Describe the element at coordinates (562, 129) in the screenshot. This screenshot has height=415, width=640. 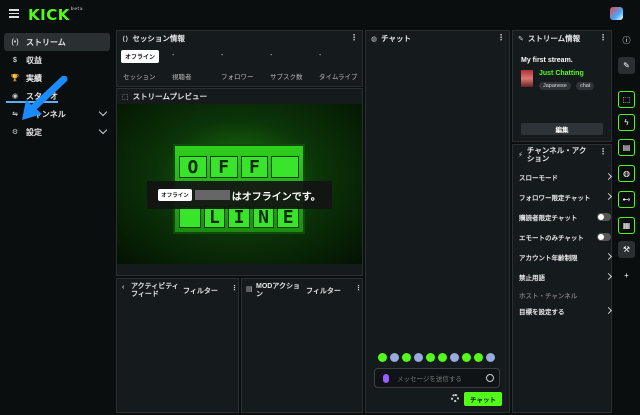
I see `edit-button: 編集` at that location.